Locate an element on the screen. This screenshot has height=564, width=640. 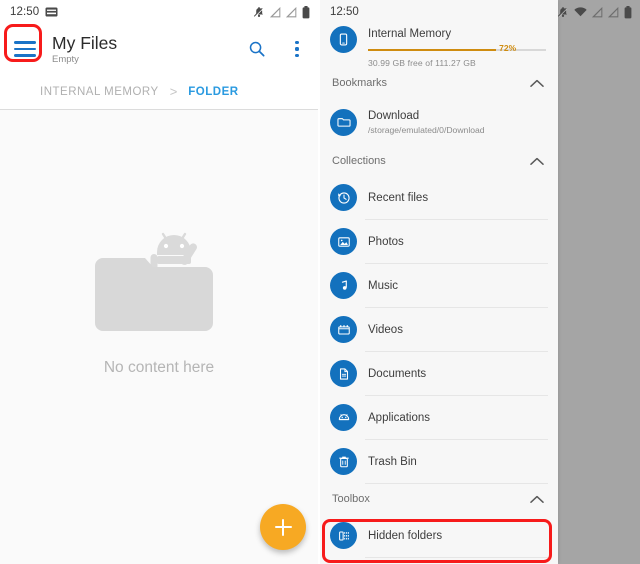
page-title: My Files is located at coordinates (85, 42).